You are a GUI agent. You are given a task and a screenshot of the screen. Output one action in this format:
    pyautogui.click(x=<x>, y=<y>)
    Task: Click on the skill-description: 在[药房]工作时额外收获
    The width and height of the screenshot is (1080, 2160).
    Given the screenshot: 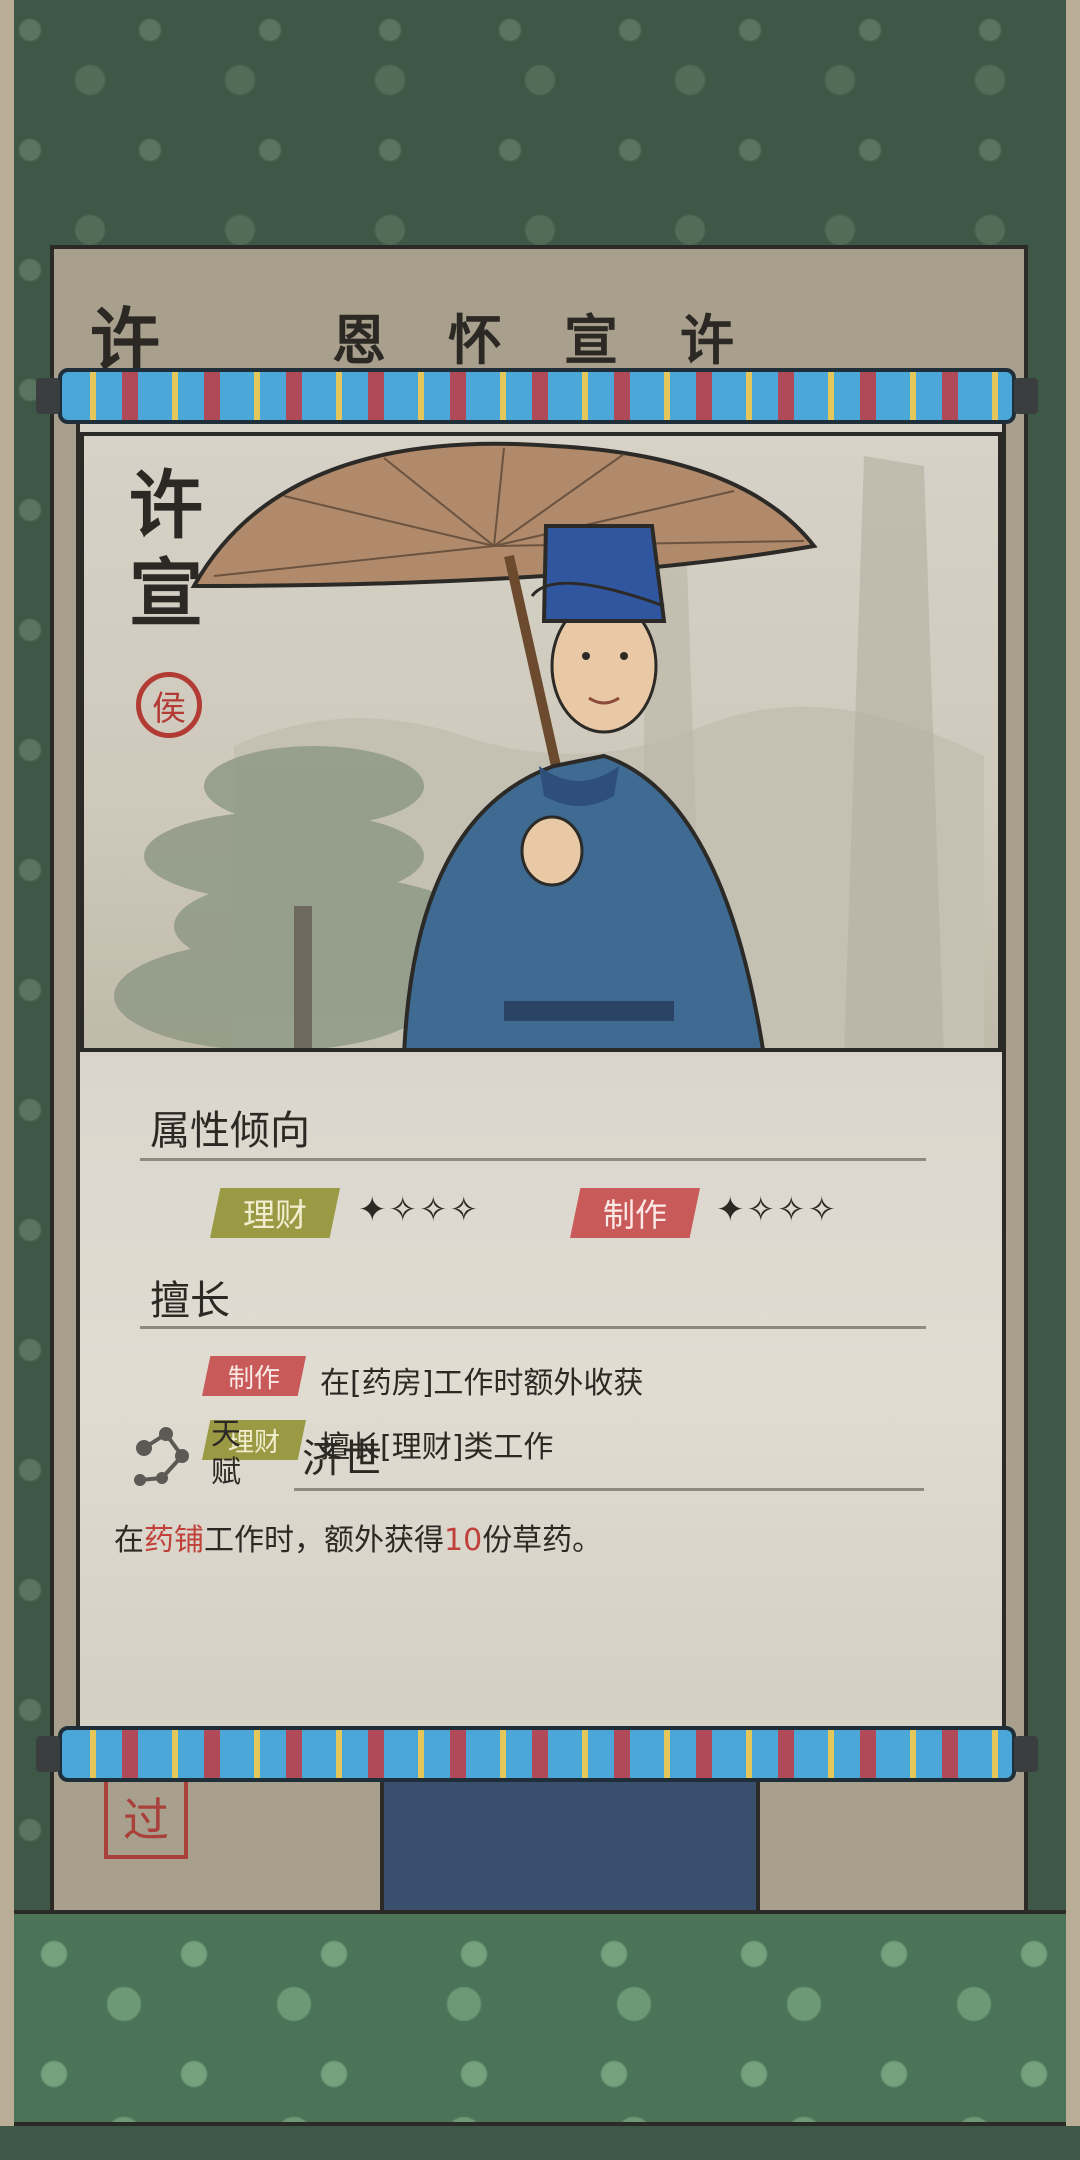 What is the action you would take?
    pyautogui.click(x=482, y=1383)
    